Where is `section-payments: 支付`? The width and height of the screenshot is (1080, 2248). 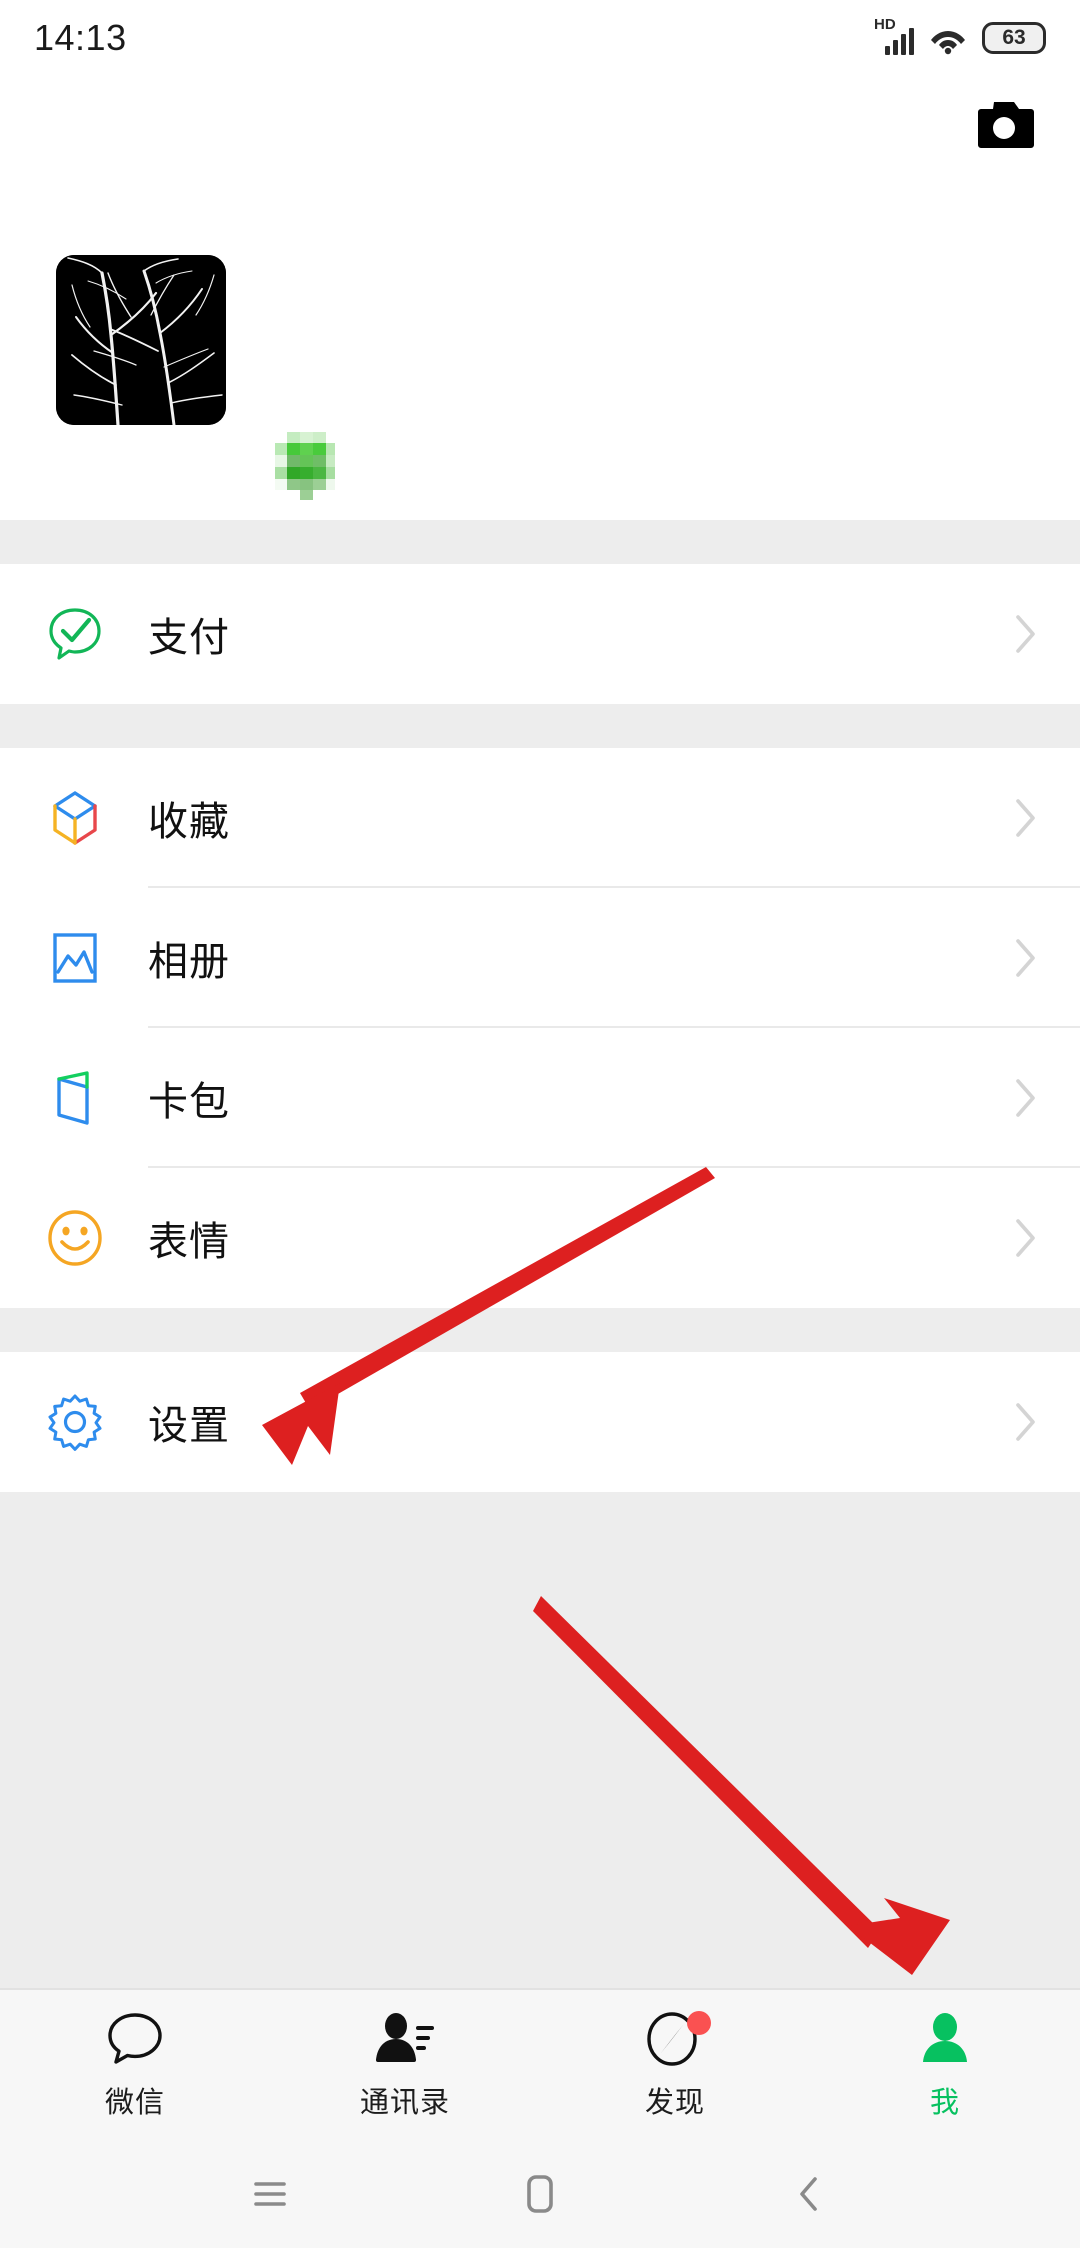
section-payments: 支付 is located at coordinates (540, 634).